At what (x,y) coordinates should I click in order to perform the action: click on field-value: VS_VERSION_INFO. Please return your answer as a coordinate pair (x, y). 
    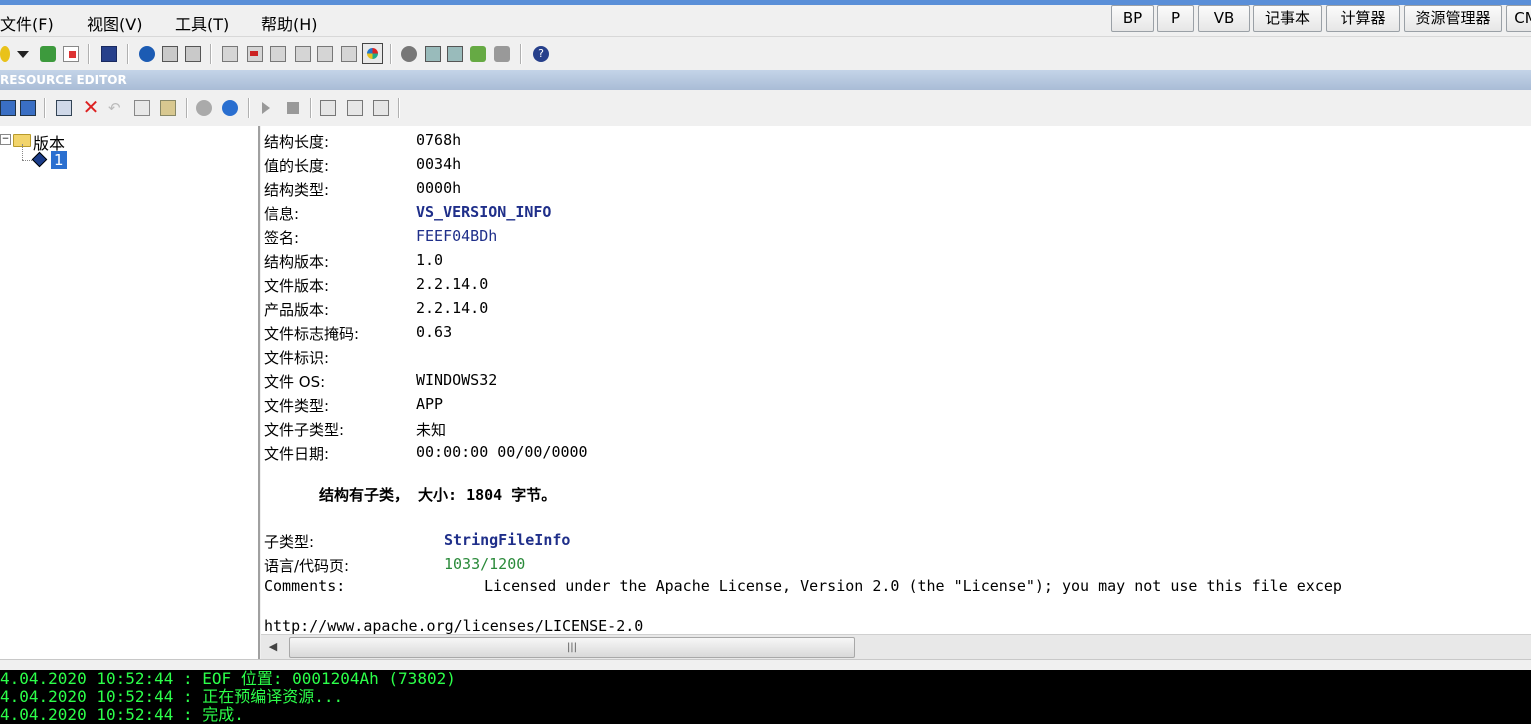
    Looking at the image, I should click on (484, 212).